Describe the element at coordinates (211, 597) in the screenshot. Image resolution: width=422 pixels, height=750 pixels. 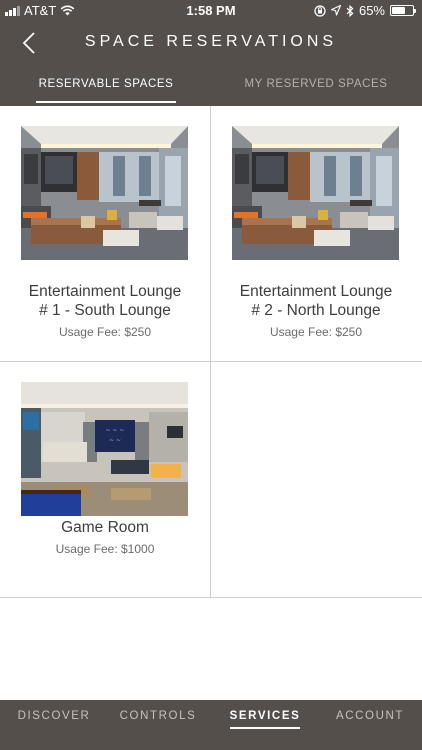
I see `grid-divider-bottom` at that location.